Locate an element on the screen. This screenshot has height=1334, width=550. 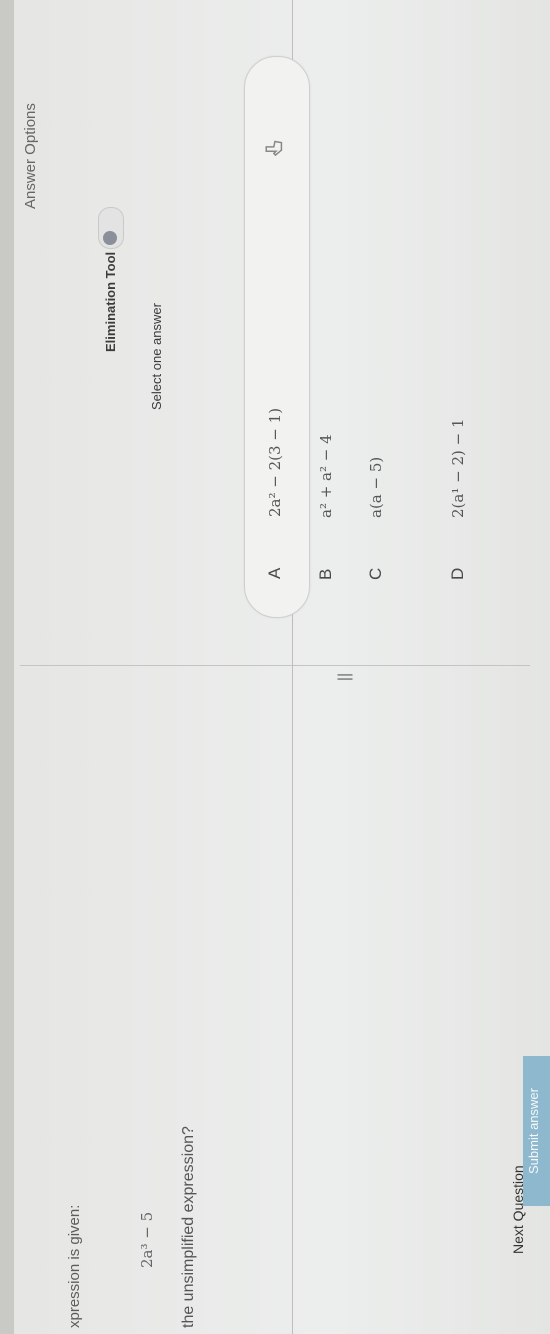
top-bar is located at coordinates (7, 667).